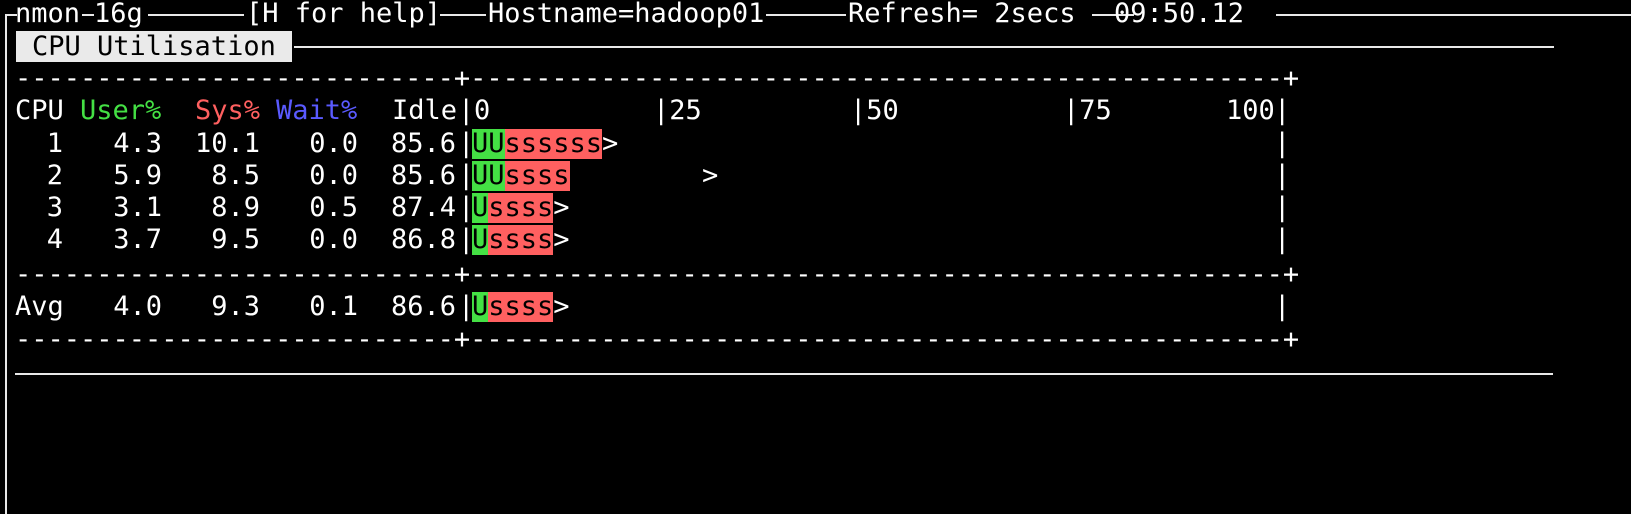  I want to click on scale-75: |75, so click(1087, 110).